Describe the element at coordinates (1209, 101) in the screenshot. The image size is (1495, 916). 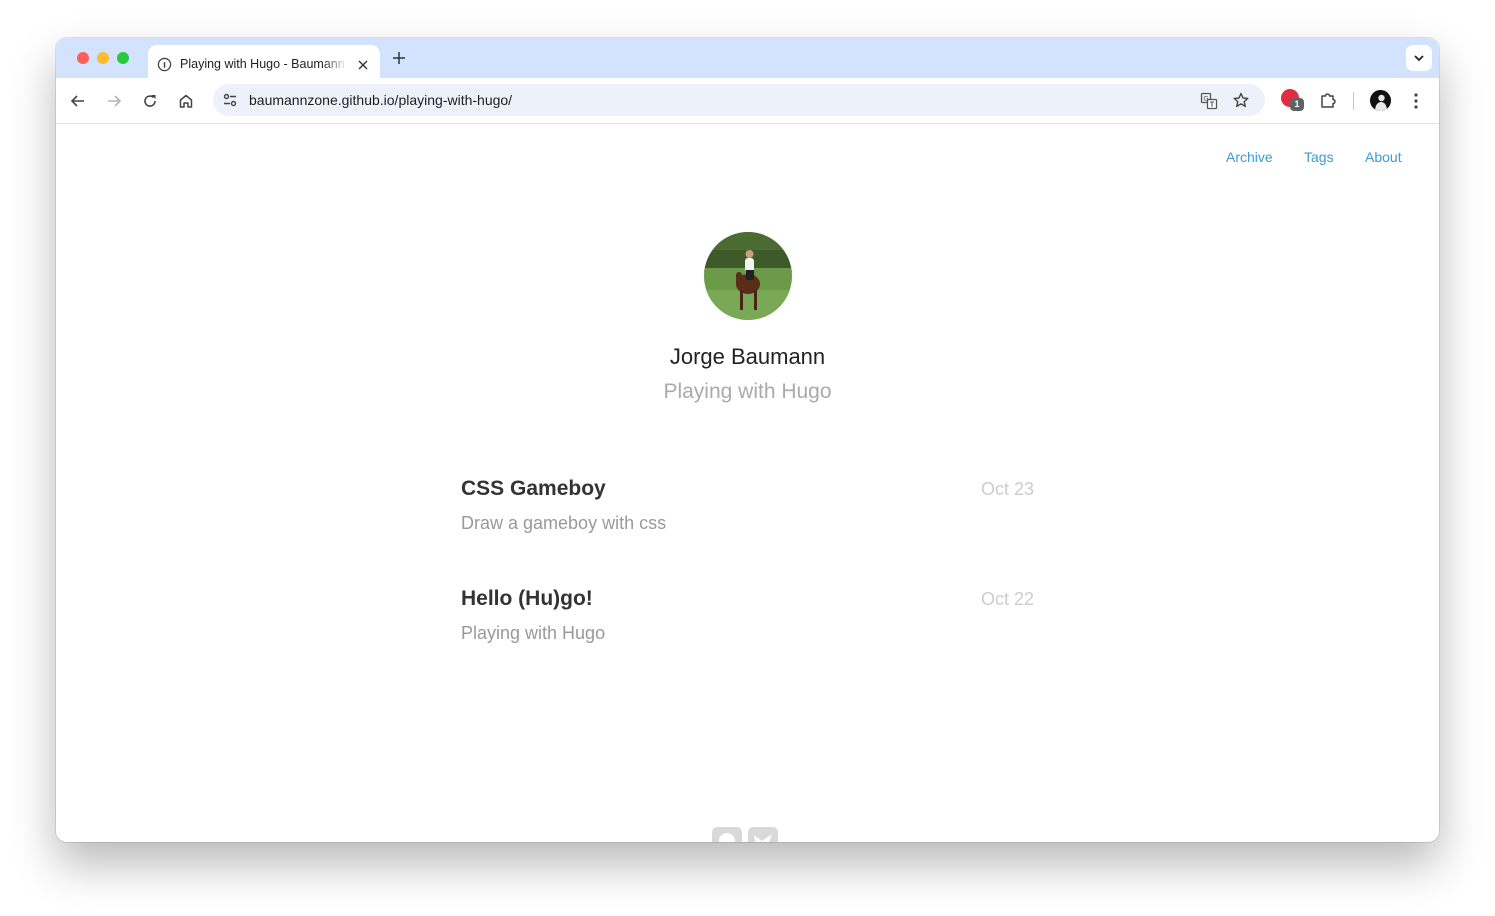
I see `translate-icon: G` at that location.